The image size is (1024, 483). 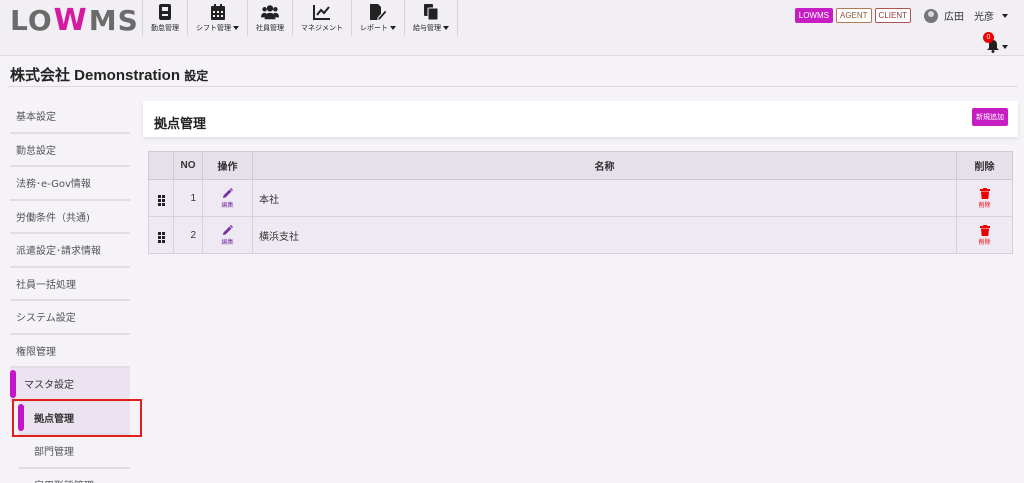 What do you see at coordinates (270, 12) in the screenshot?
I see `users-icon` at bounding box center [270, 12].